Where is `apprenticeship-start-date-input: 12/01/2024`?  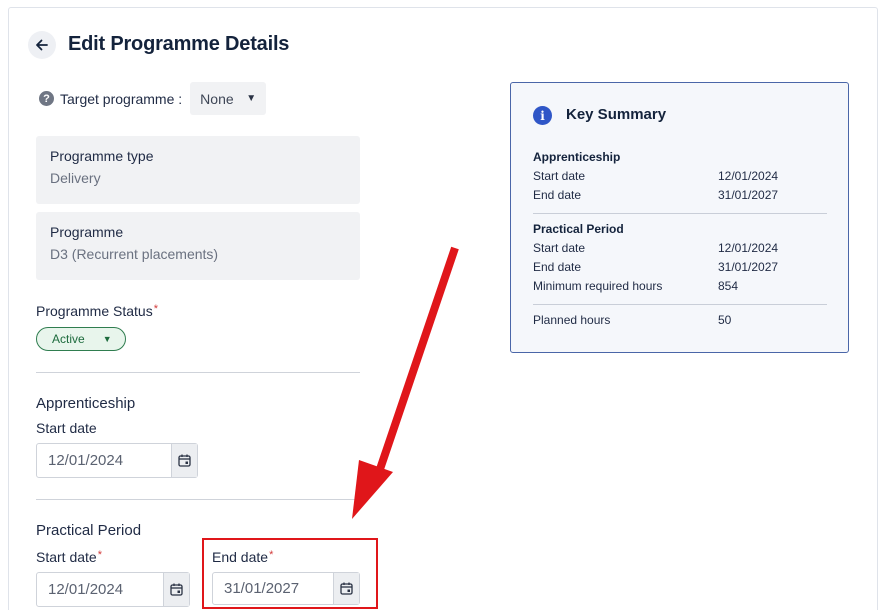
apprenticeship-start-date-input: 12/01/2024 is located at coordinates (117, 460).